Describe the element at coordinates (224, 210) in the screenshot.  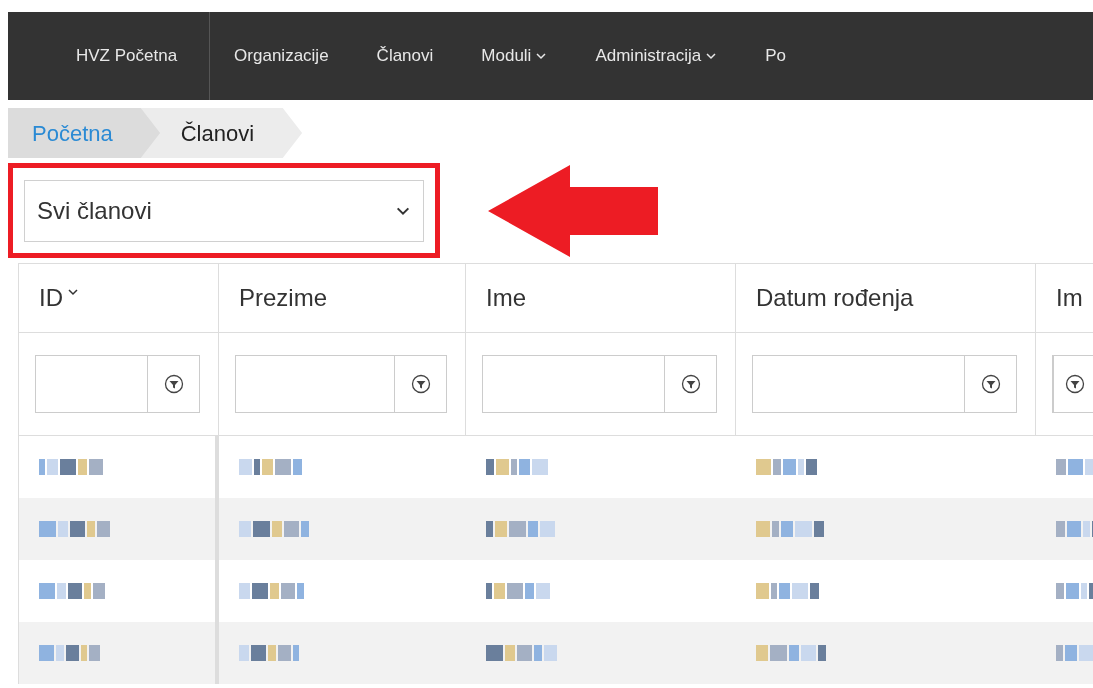
I see `member-filter-dropdown: Svi članovi` at that location.